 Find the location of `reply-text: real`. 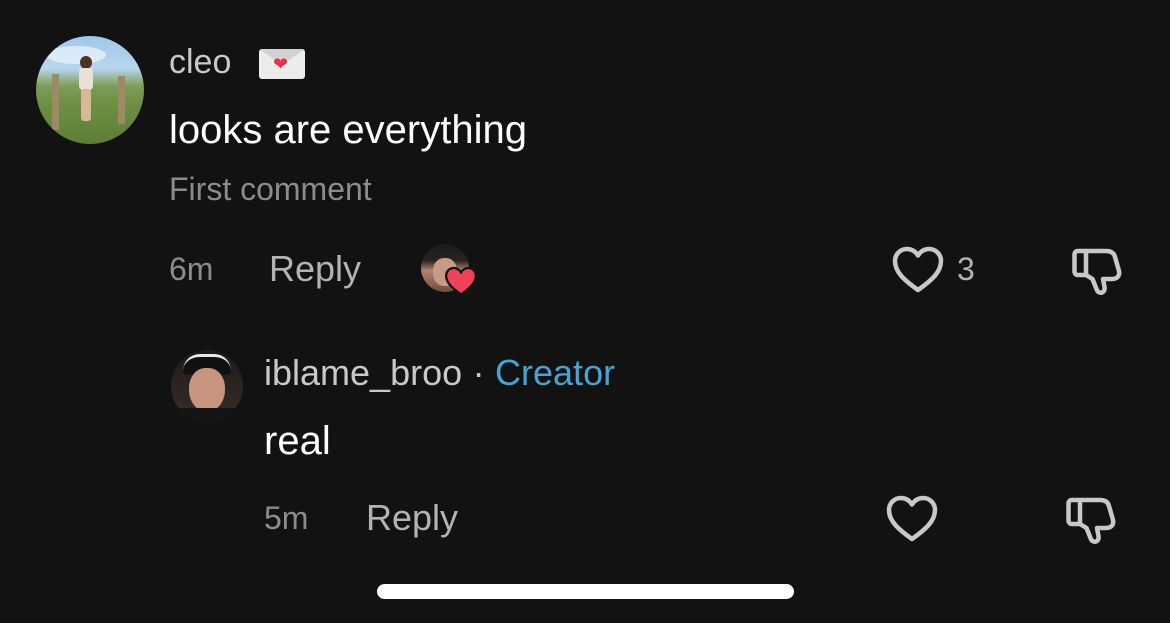

reply-text: real is located at coordinates (297, 441).